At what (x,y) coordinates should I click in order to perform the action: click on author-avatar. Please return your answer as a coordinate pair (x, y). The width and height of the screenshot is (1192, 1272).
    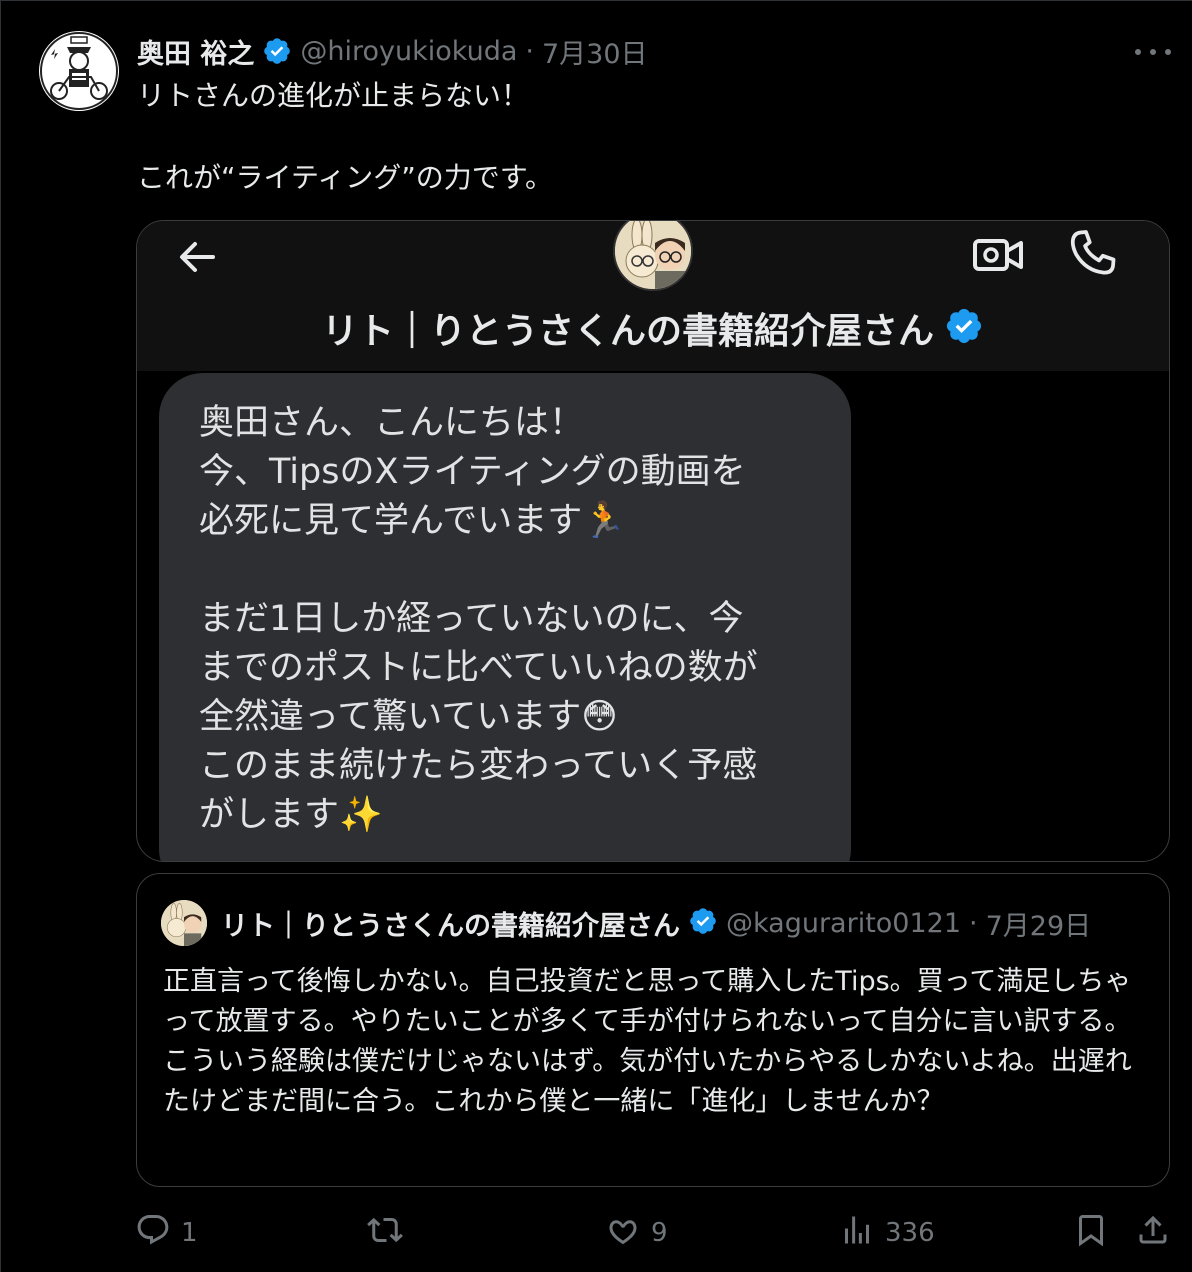
    Looking at the image, I should click on (79, 71).